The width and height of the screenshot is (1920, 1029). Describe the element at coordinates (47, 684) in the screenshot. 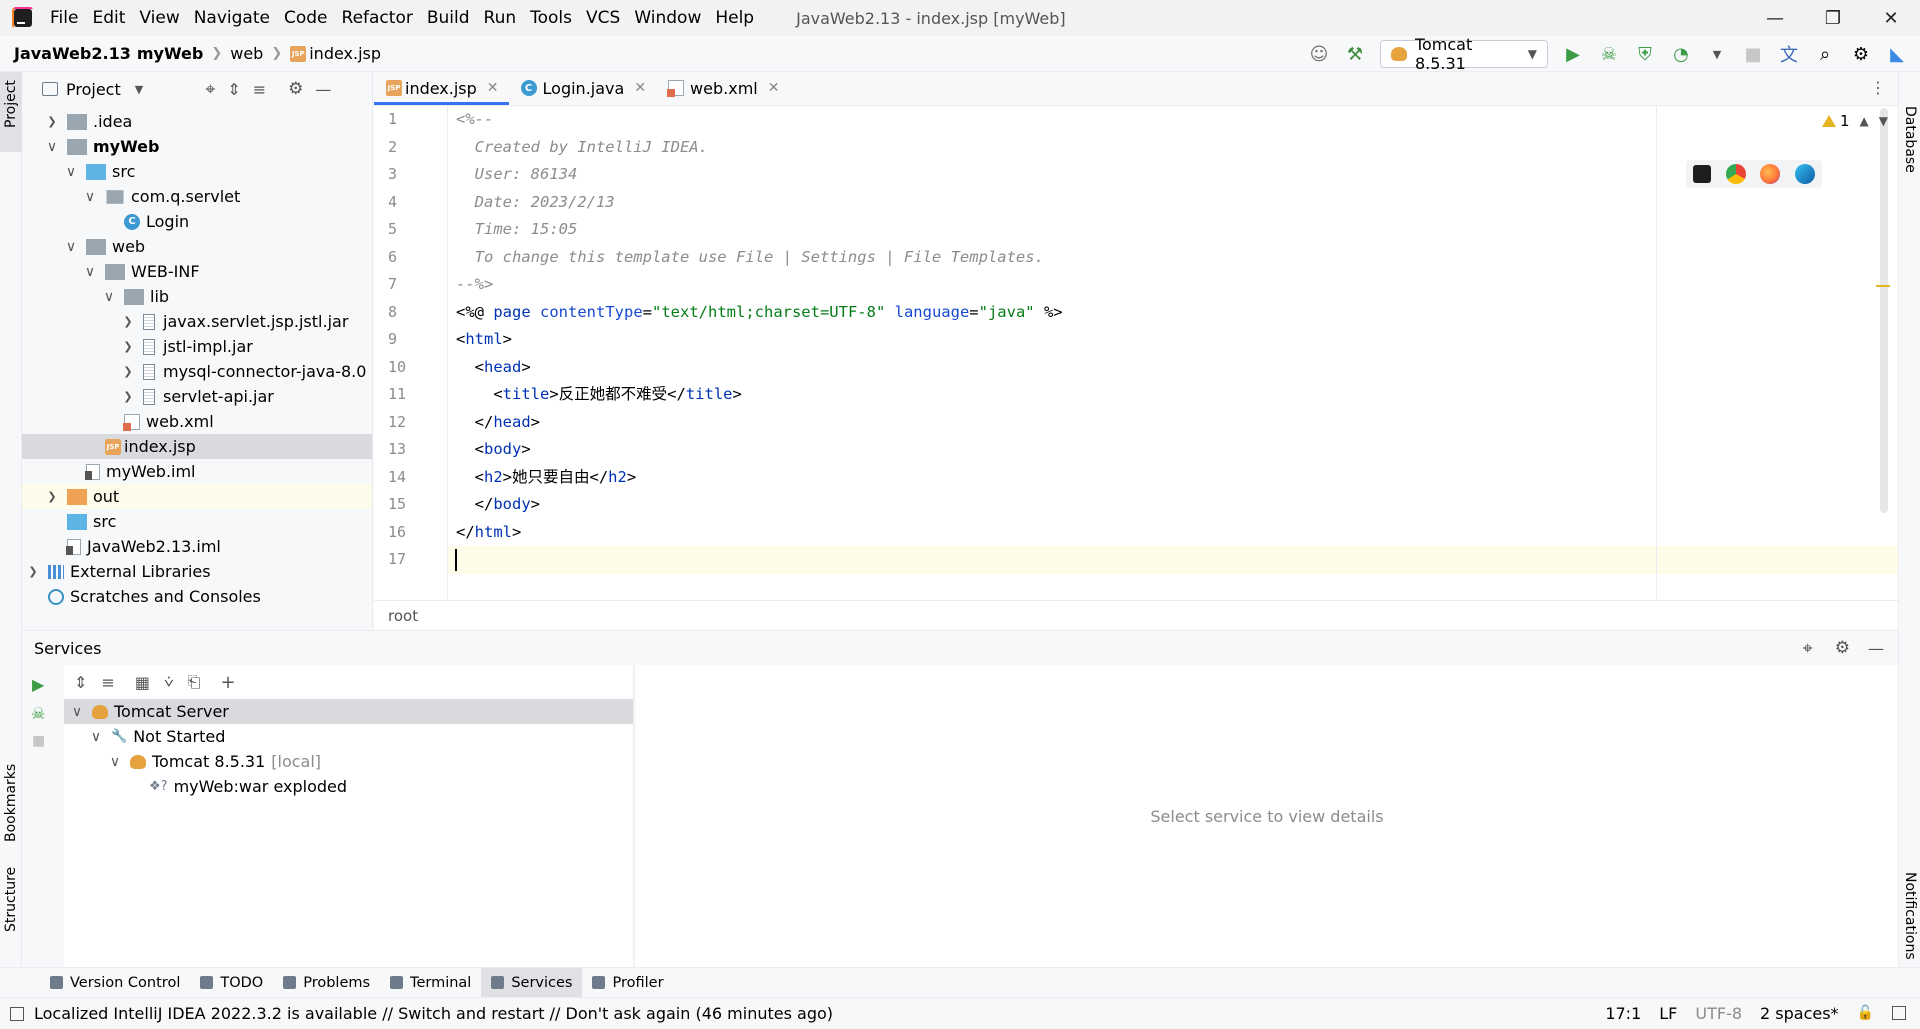

I see `run-service-icon: ▶` at that location.